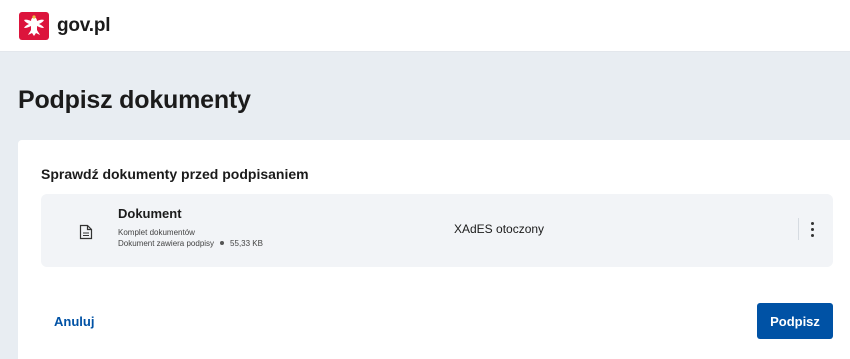  I want to click on page-title: Podpisz dokumenty, so click(134, 100).